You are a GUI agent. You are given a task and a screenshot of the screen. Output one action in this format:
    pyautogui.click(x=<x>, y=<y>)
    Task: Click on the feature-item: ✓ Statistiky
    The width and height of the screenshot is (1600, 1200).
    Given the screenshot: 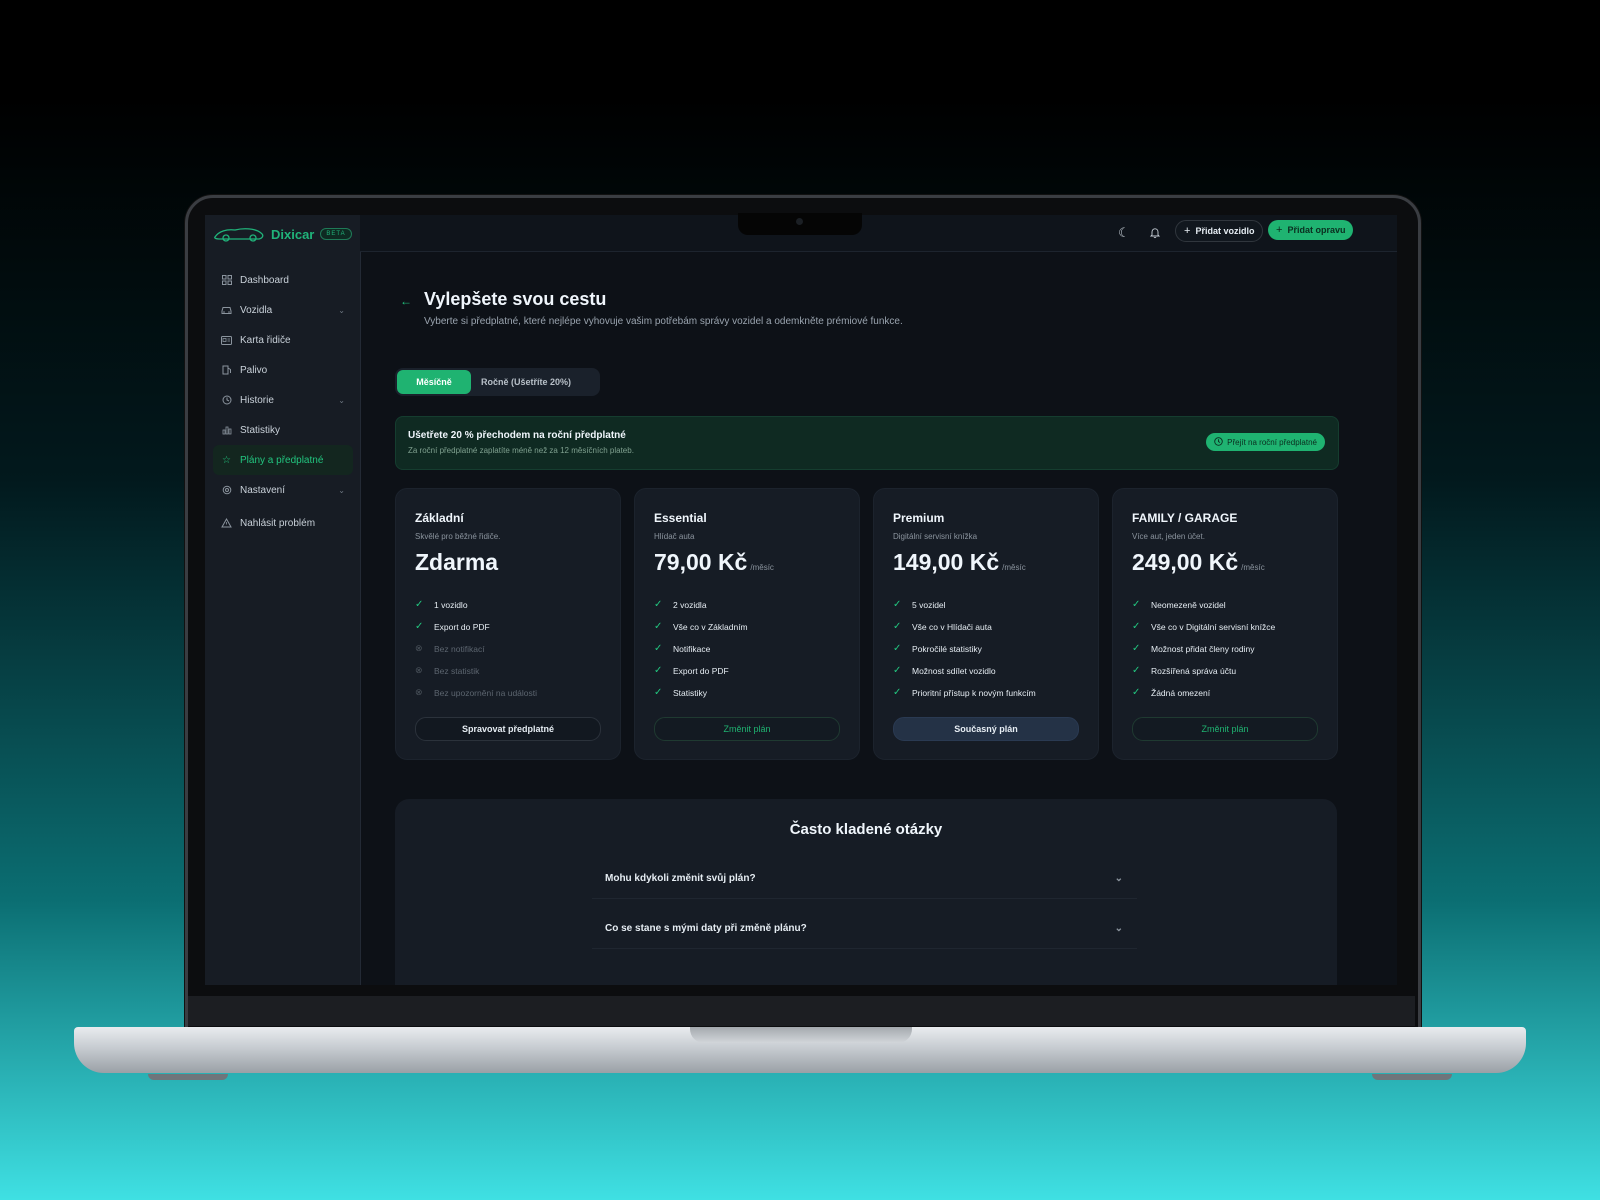 What is the action you would take?
    pyautogui.click(x=680, y=692)
    